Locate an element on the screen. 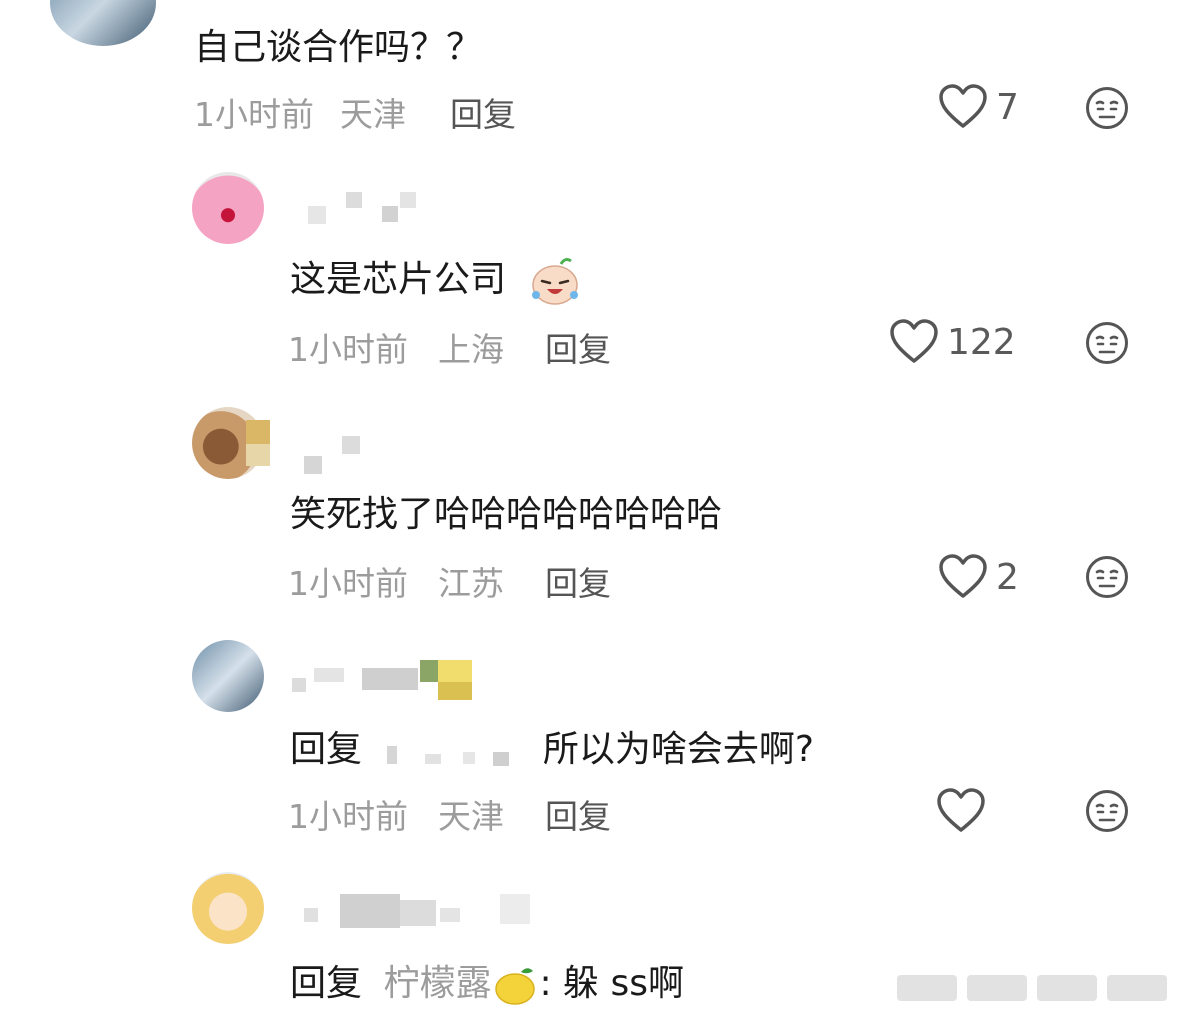 The height and width of the screenshot is (1017, 1179). comment-text: 回复 柠檬露 : 躲 ss啊 is located at coordinates (487, 980).